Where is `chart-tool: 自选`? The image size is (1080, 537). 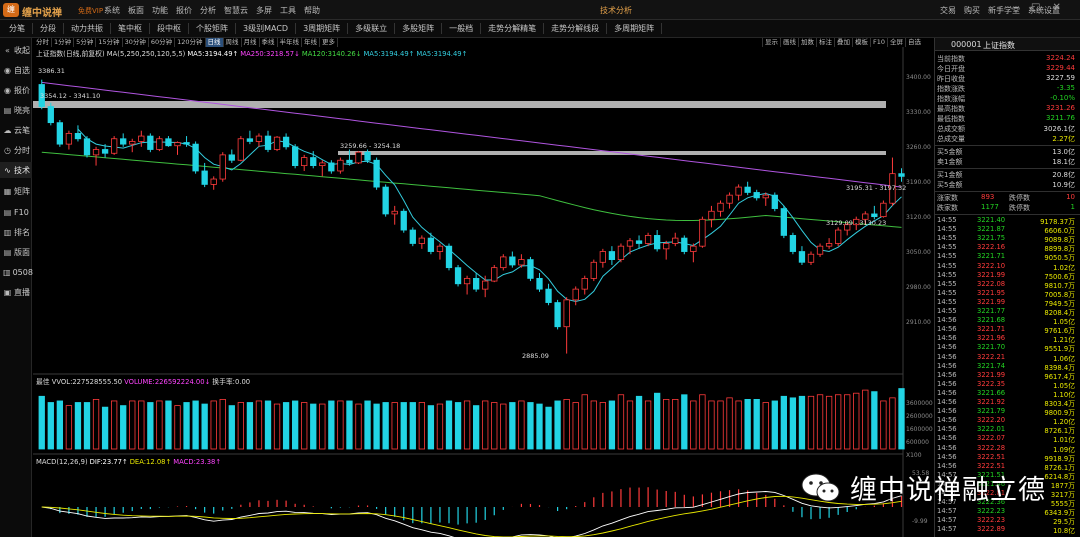
chart-tool: 自选 is located at coordinates (914, 42).